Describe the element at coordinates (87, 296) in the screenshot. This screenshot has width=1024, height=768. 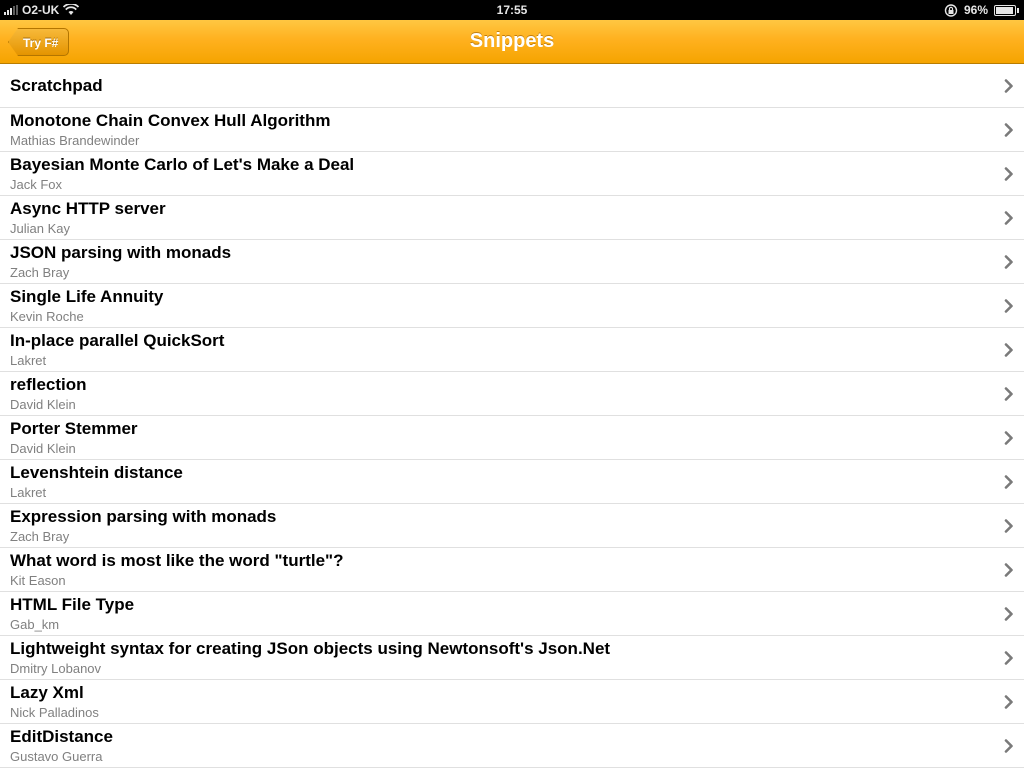
I see `snippet-title: Single Life Annuity` at that location.